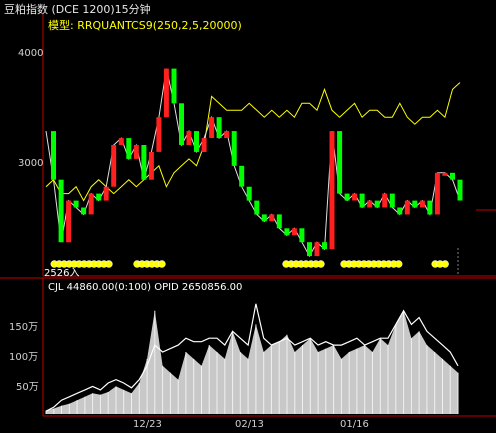 Image resolution: width=496 pixels, height=433 pixels. Describe the element at coordinates (31, 163) in the screenshot. I see `ytick-3000: 3000` at that location.